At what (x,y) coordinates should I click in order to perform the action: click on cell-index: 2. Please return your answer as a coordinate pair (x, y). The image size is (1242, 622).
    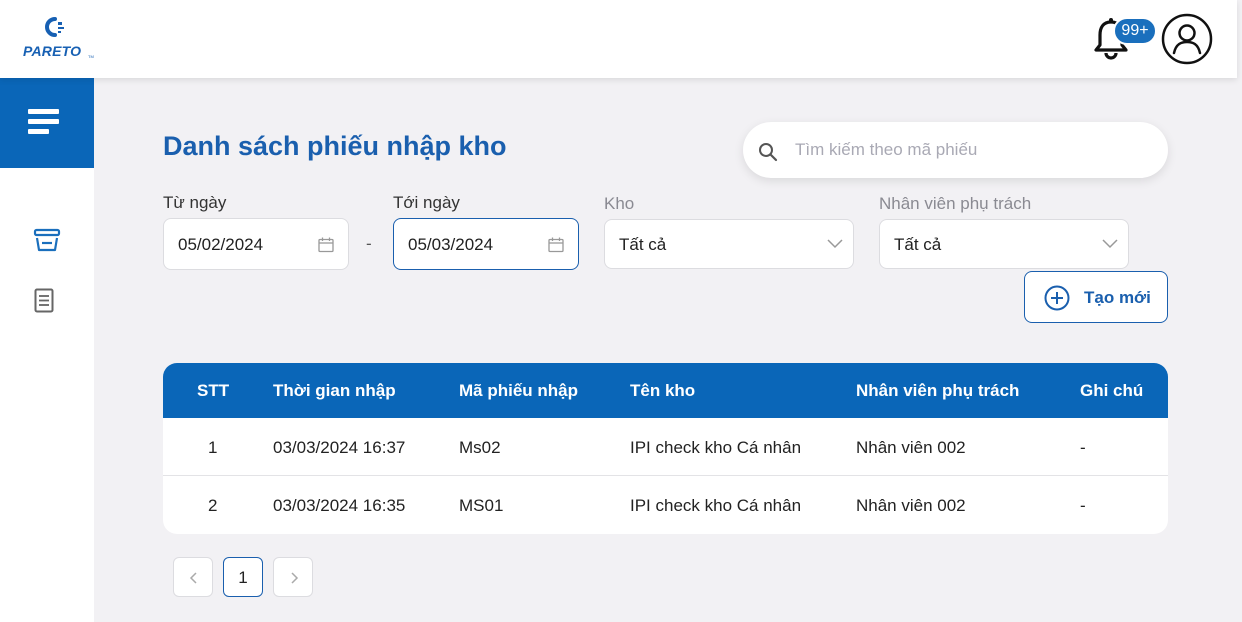
    Looking at the image, I should click on (213, 505).